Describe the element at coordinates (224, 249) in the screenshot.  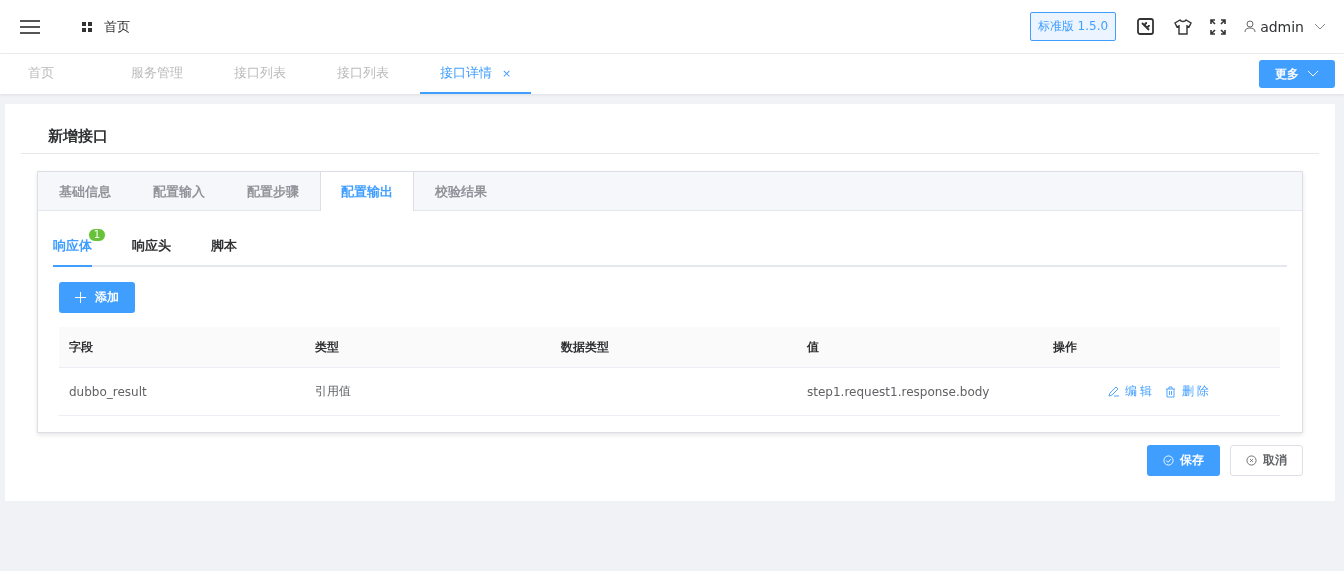
I see `sub-tab: 脚本` at that location.